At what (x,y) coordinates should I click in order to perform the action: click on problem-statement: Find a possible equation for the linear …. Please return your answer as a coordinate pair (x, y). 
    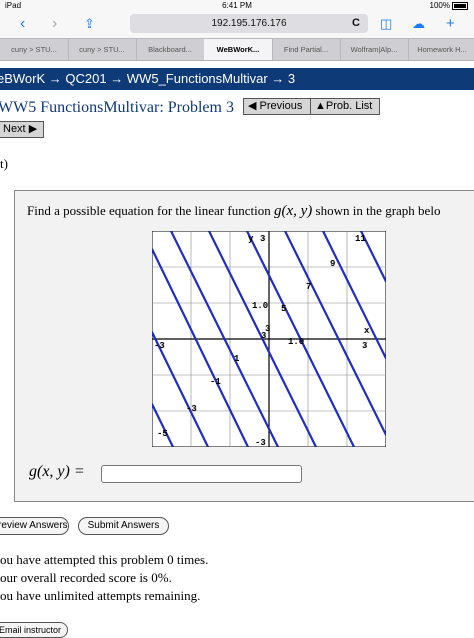
    Looking at the image, I should click on (233, 211).